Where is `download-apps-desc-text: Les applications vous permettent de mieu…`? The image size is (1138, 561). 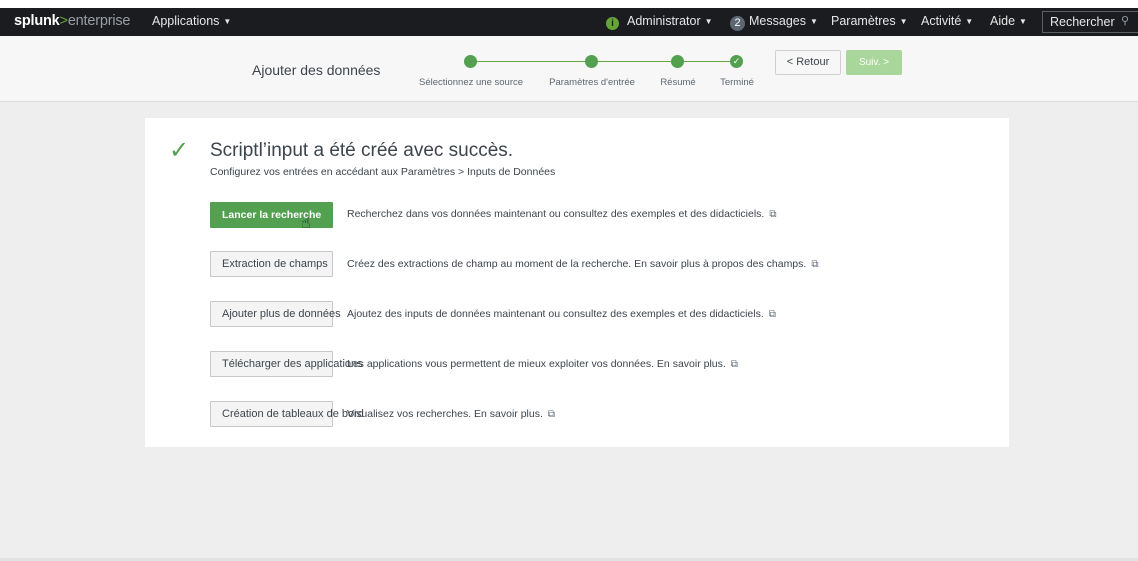
download-apps-desc-text: Les applications vous permettent de mieu… is located at coordinates (536, 364).